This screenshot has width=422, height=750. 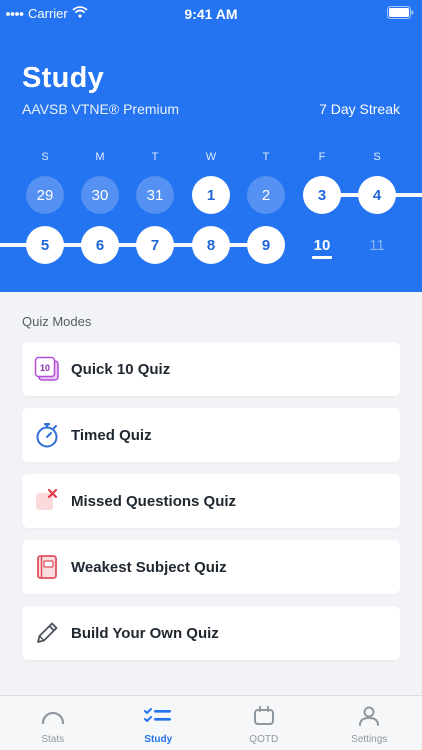 What do you see at coordinates (155, 195) in the screenshot?
I see `calendar-day: 31` at bounding box center [155, 195].